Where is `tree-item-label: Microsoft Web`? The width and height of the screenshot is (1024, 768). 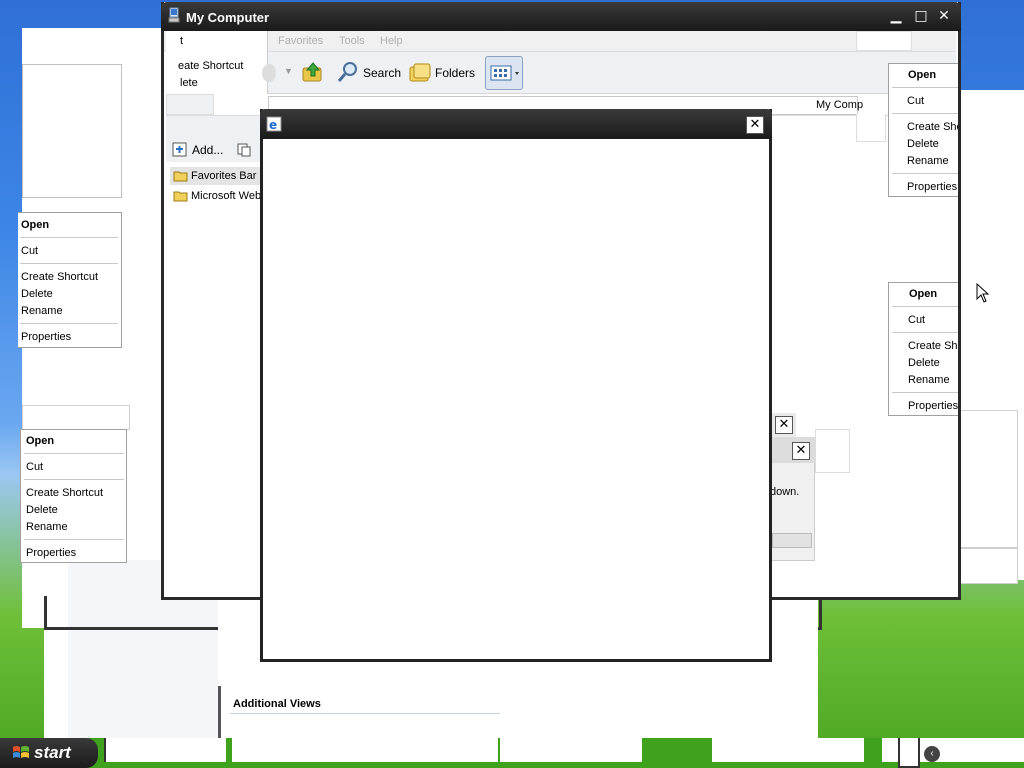
tree-item-label: Microsoft Web is located at coordinates (226, 196).